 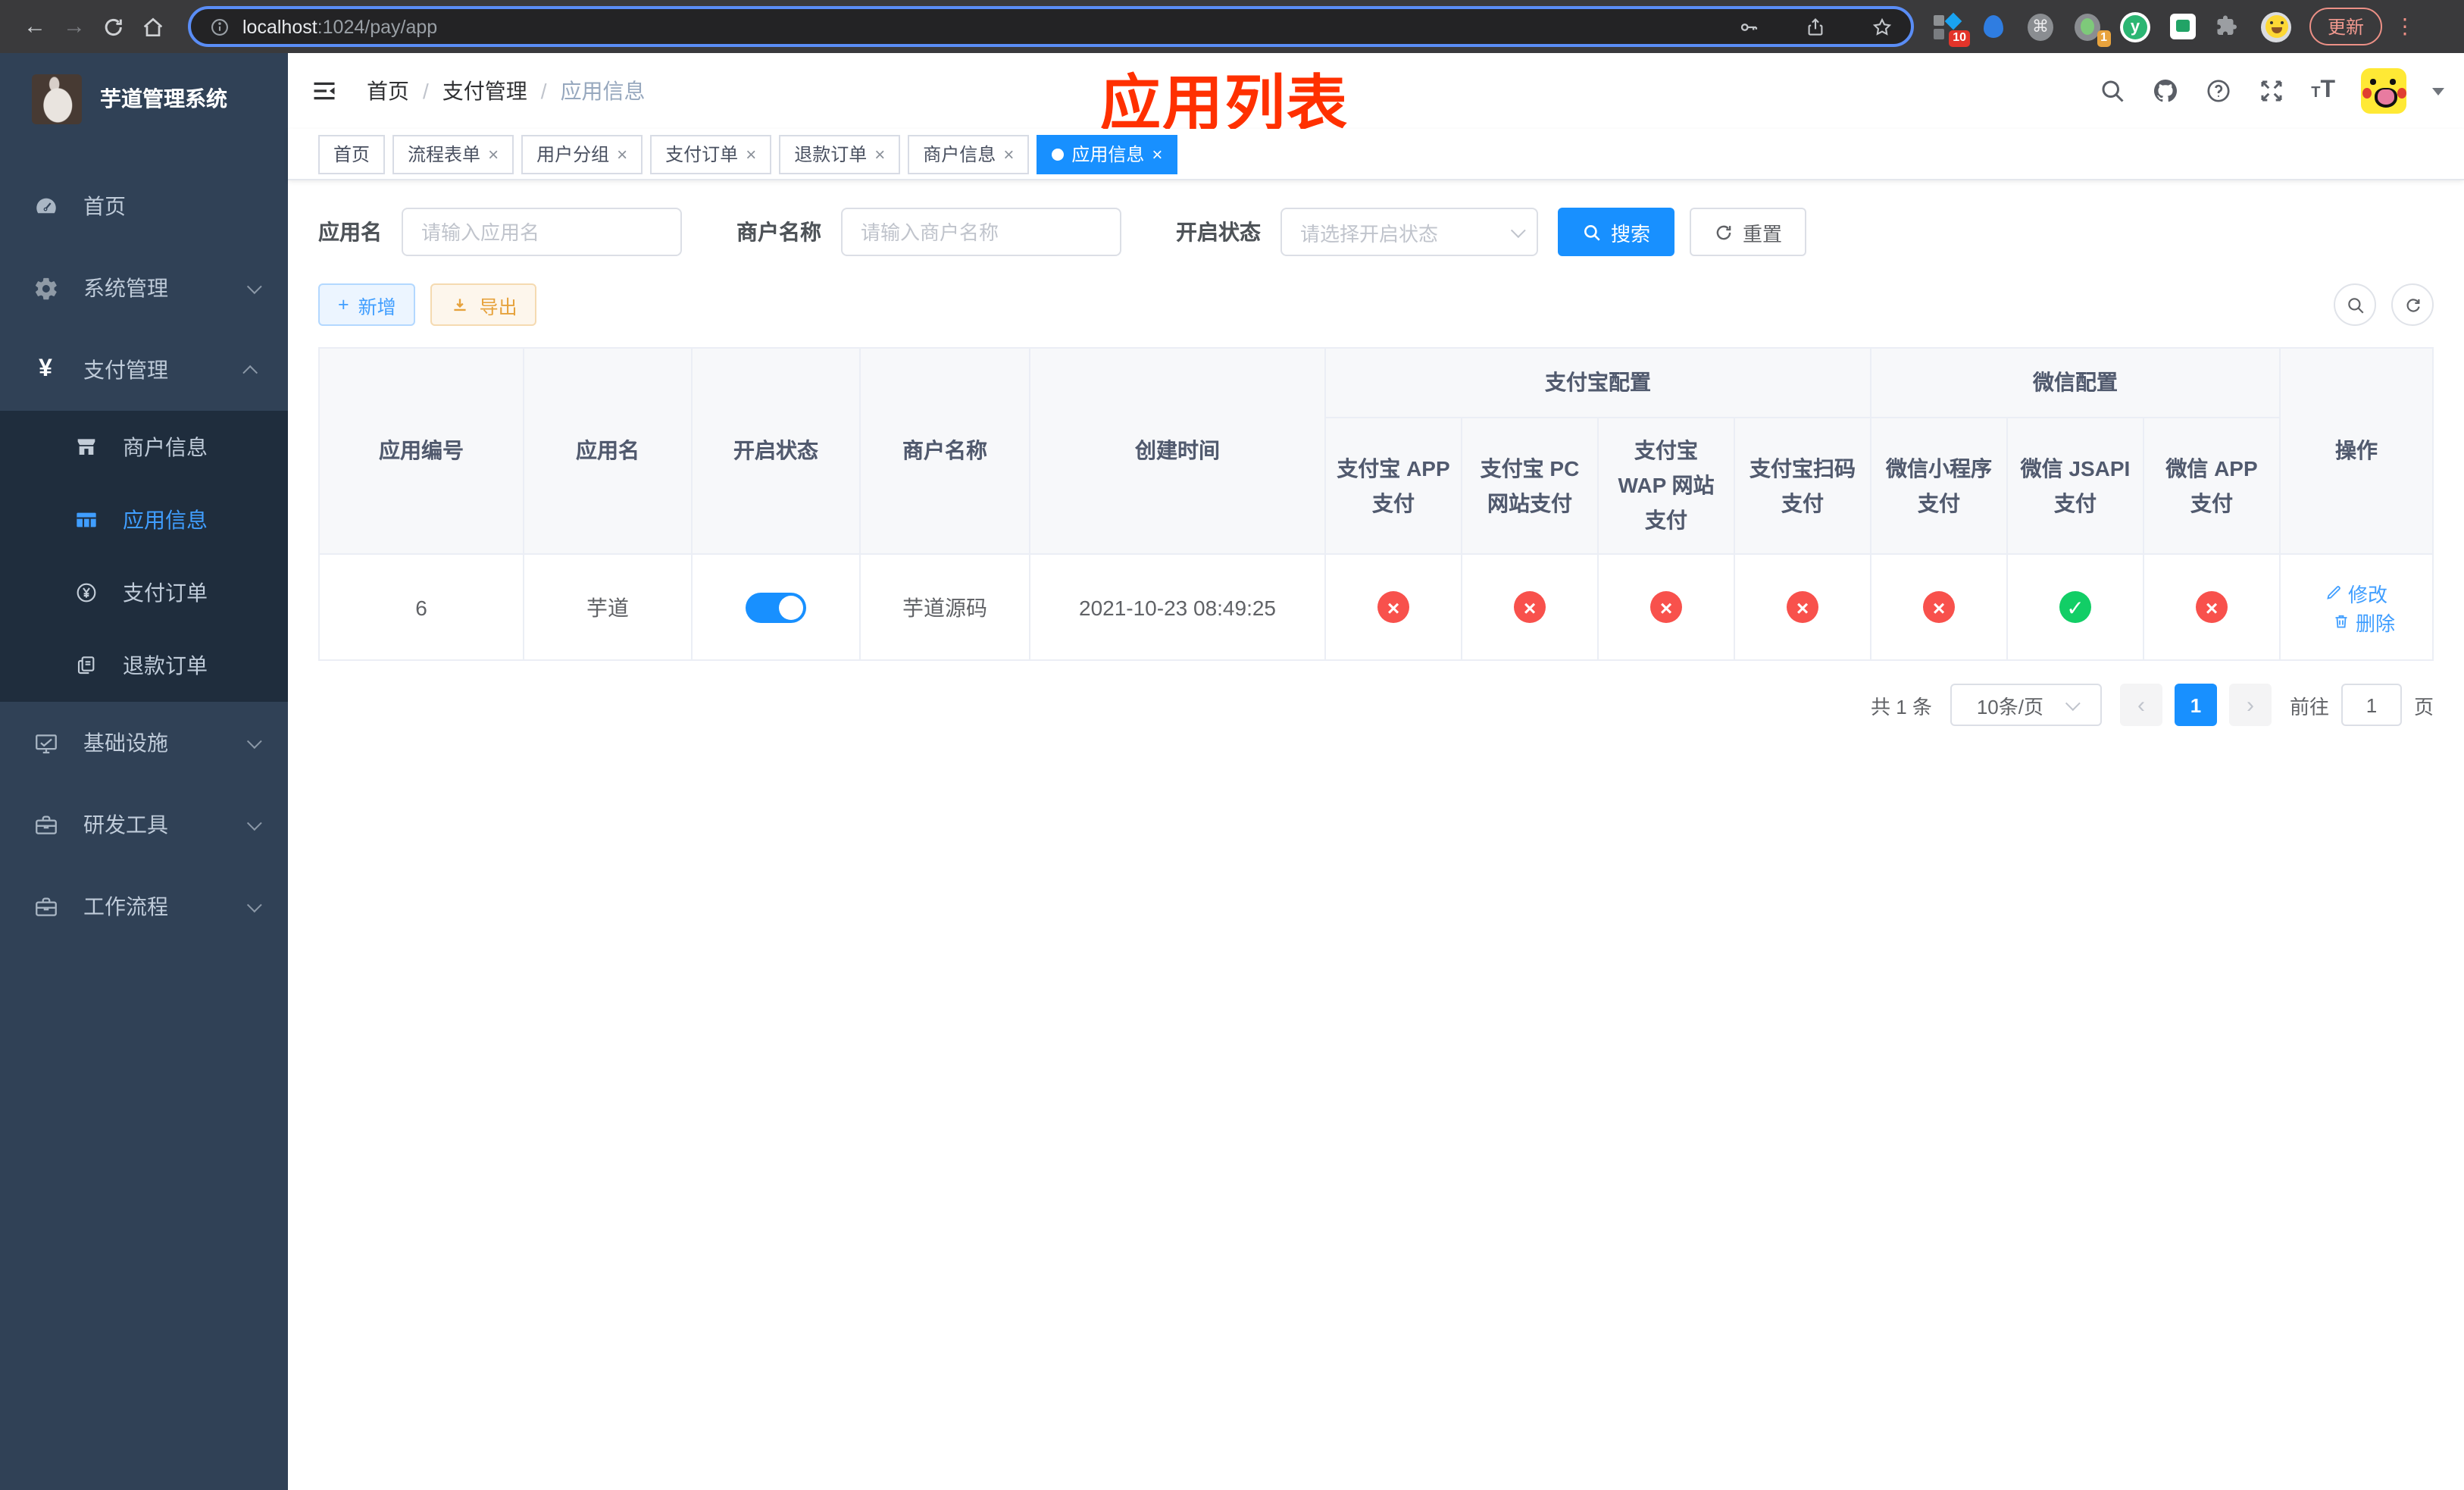 I want to click on tab-home: 首页, so click(x=352, y=154).